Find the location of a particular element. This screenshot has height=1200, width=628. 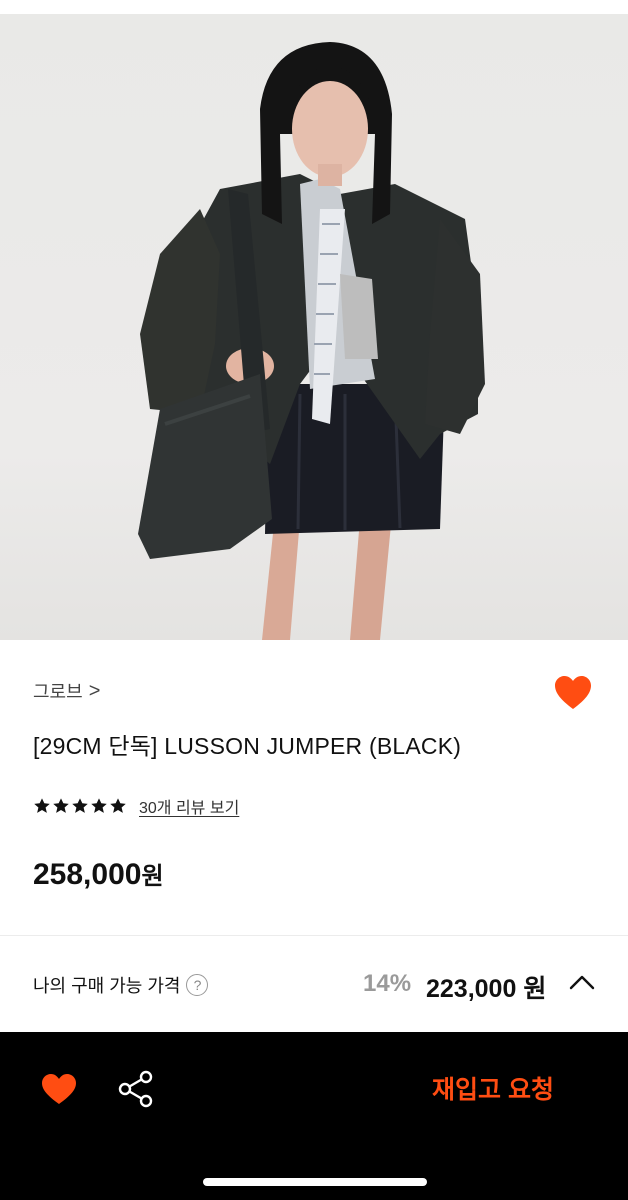

my-price-row: 나의 구매 가능 가격 ? 14% 223,000 원 is located at coordinates (314, 984).